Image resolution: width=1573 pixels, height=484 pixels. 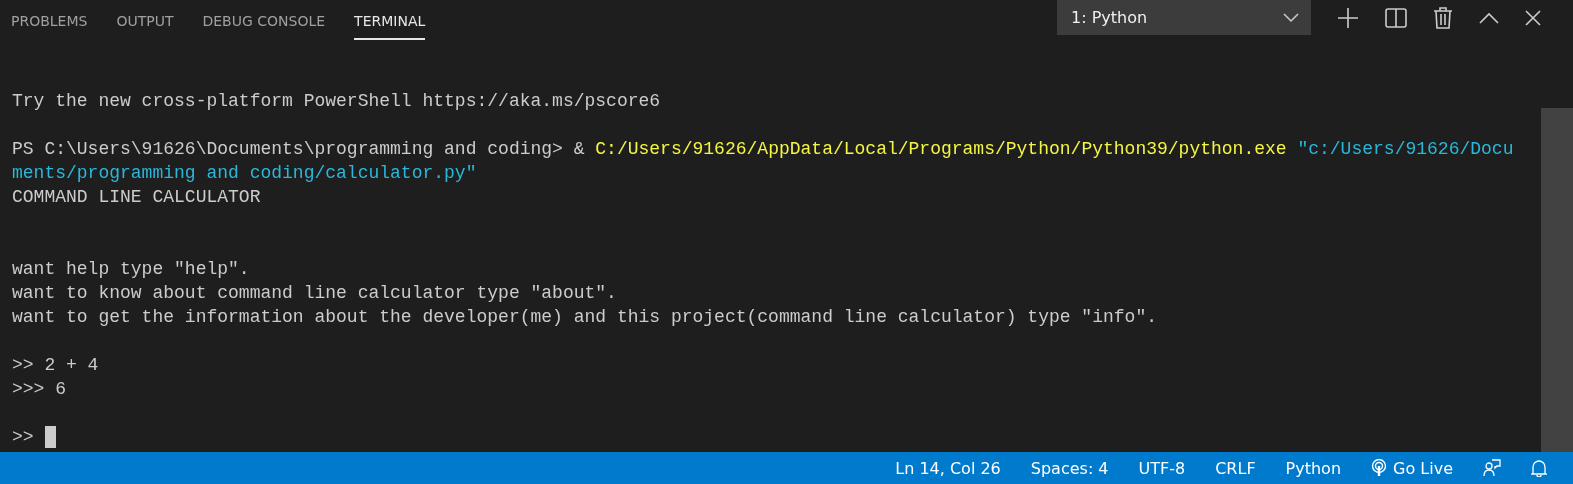 What do you see at coordinates (23, 437) in the screenshot?
I see `terminal-text: >>` at bounding box center [23, 437].